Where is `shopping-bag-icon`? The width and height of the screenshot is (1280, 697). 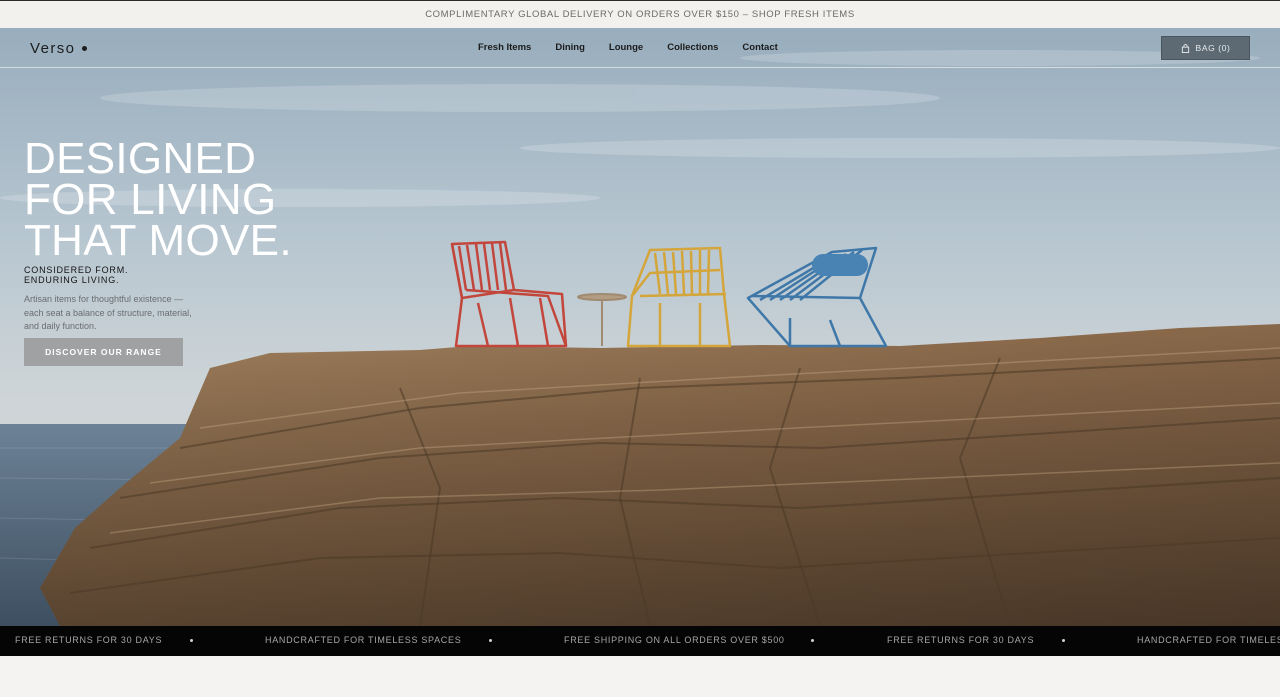 shopping-bag-icon is located at coordinates (1185, 48).